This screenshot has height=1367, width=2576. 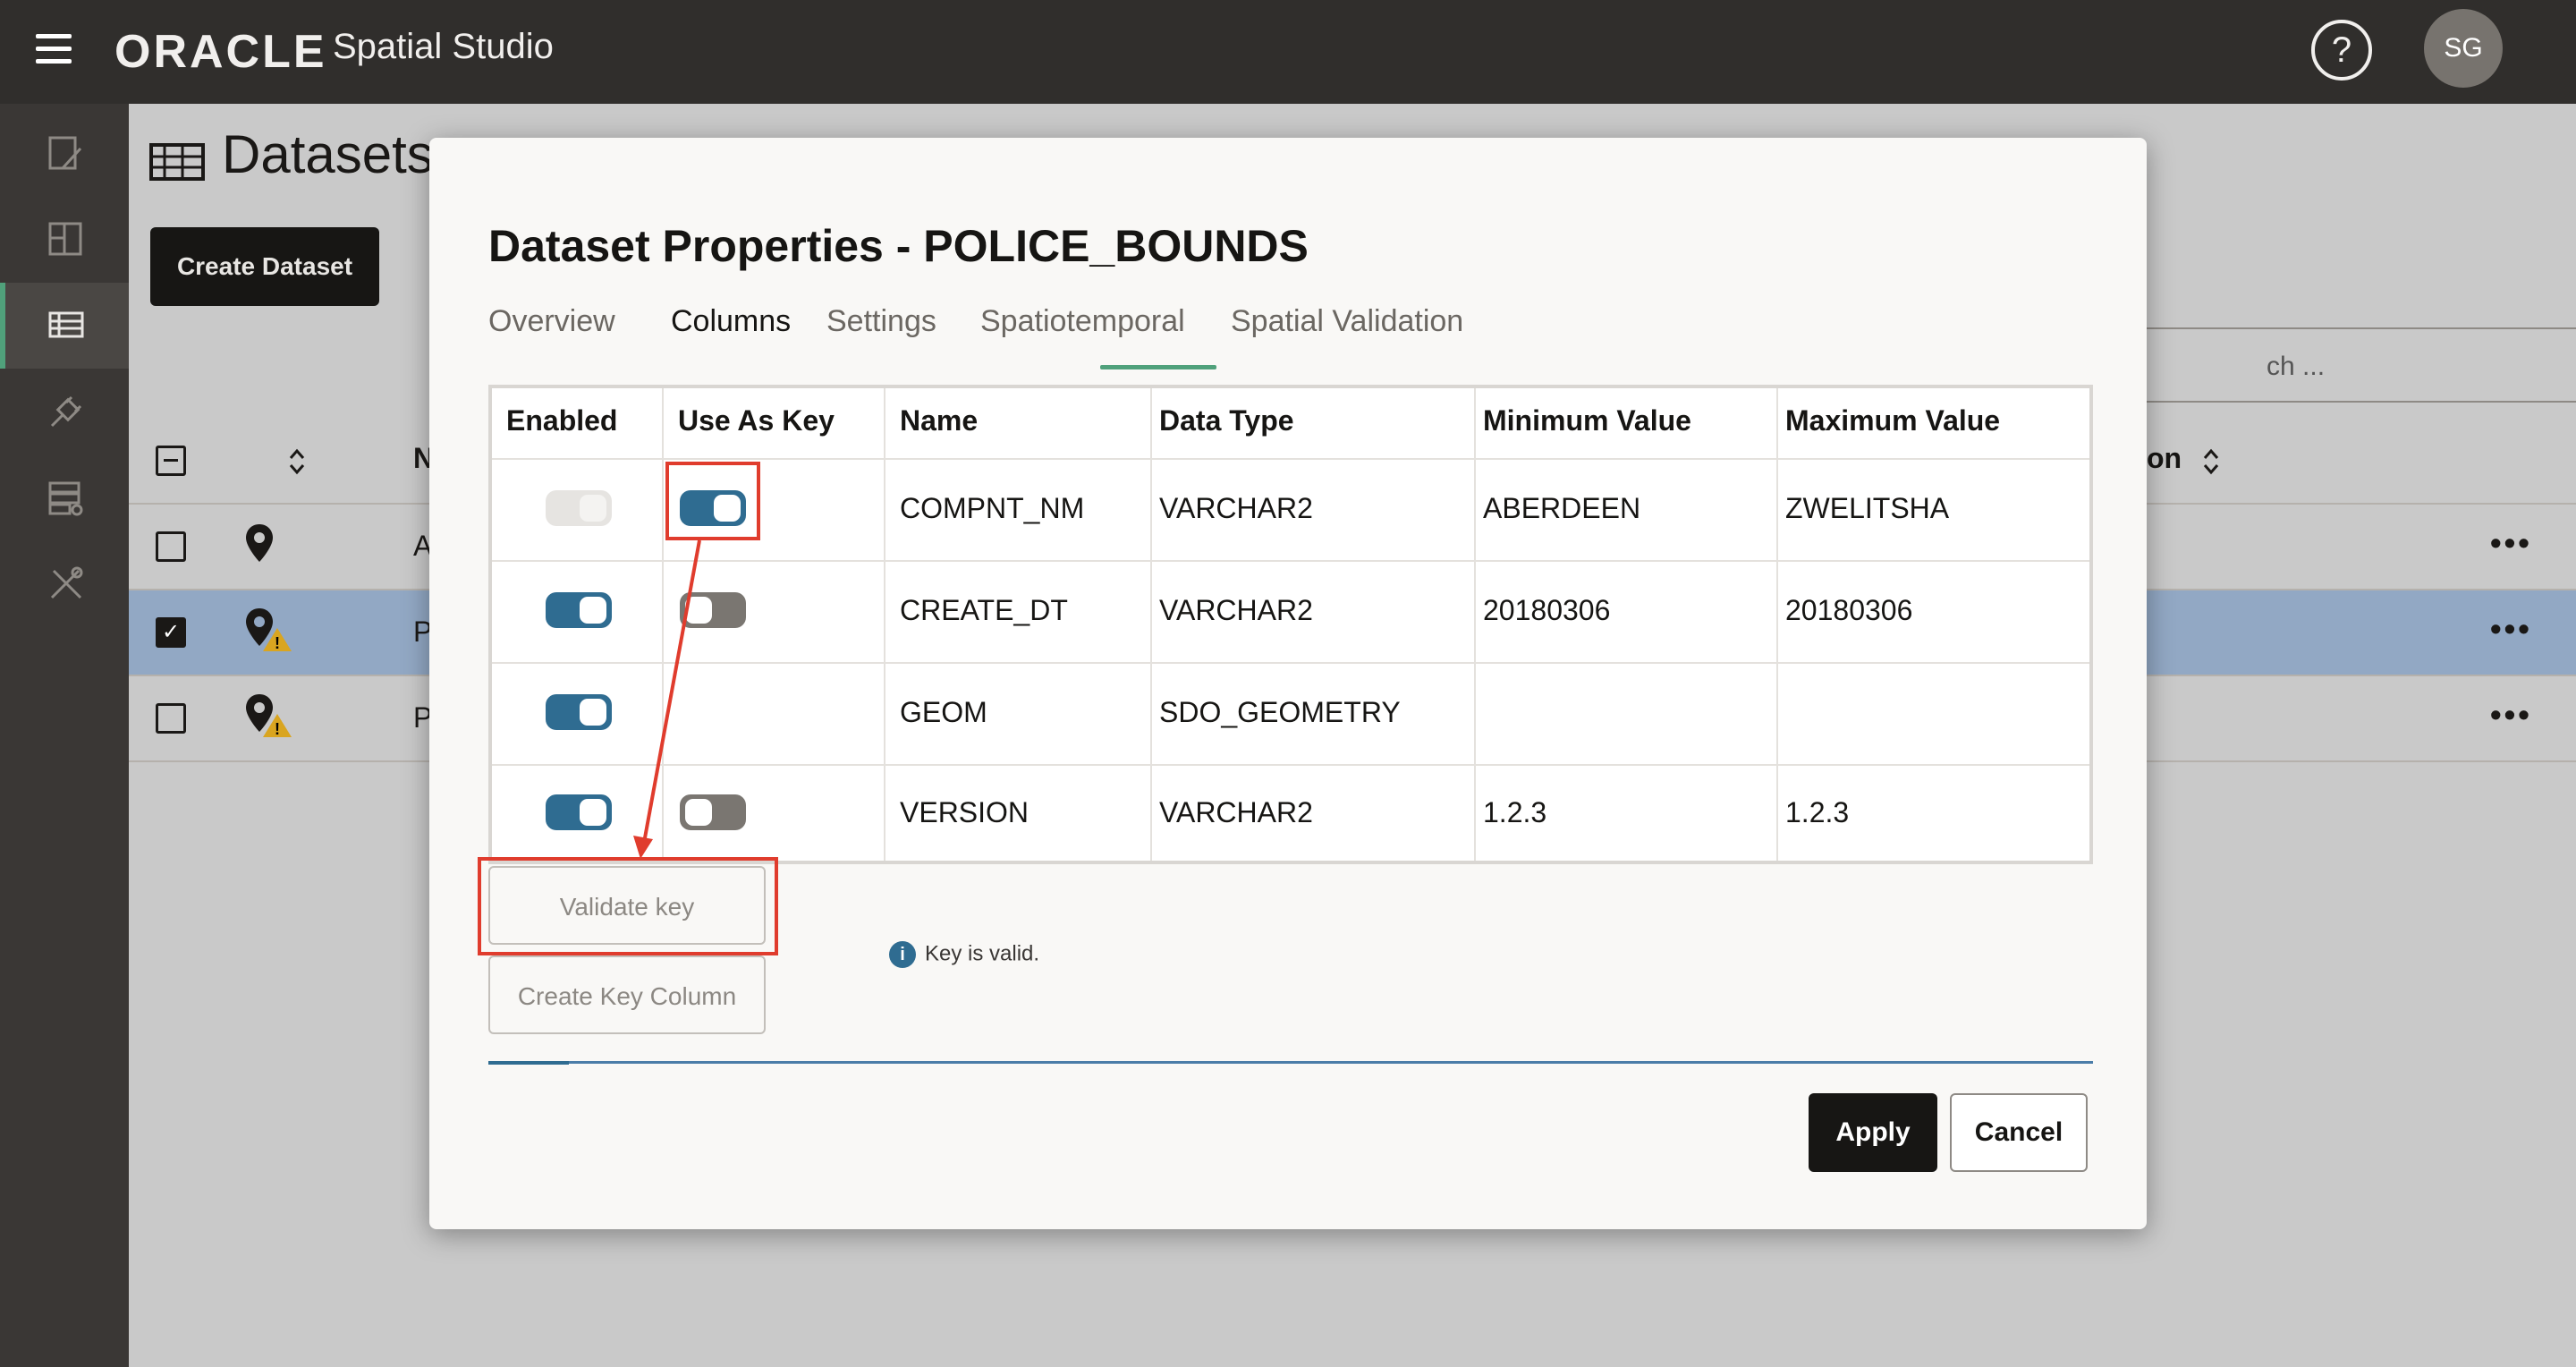 I want to click on maximum-value: 20180306, so click(x=1849, y=610).